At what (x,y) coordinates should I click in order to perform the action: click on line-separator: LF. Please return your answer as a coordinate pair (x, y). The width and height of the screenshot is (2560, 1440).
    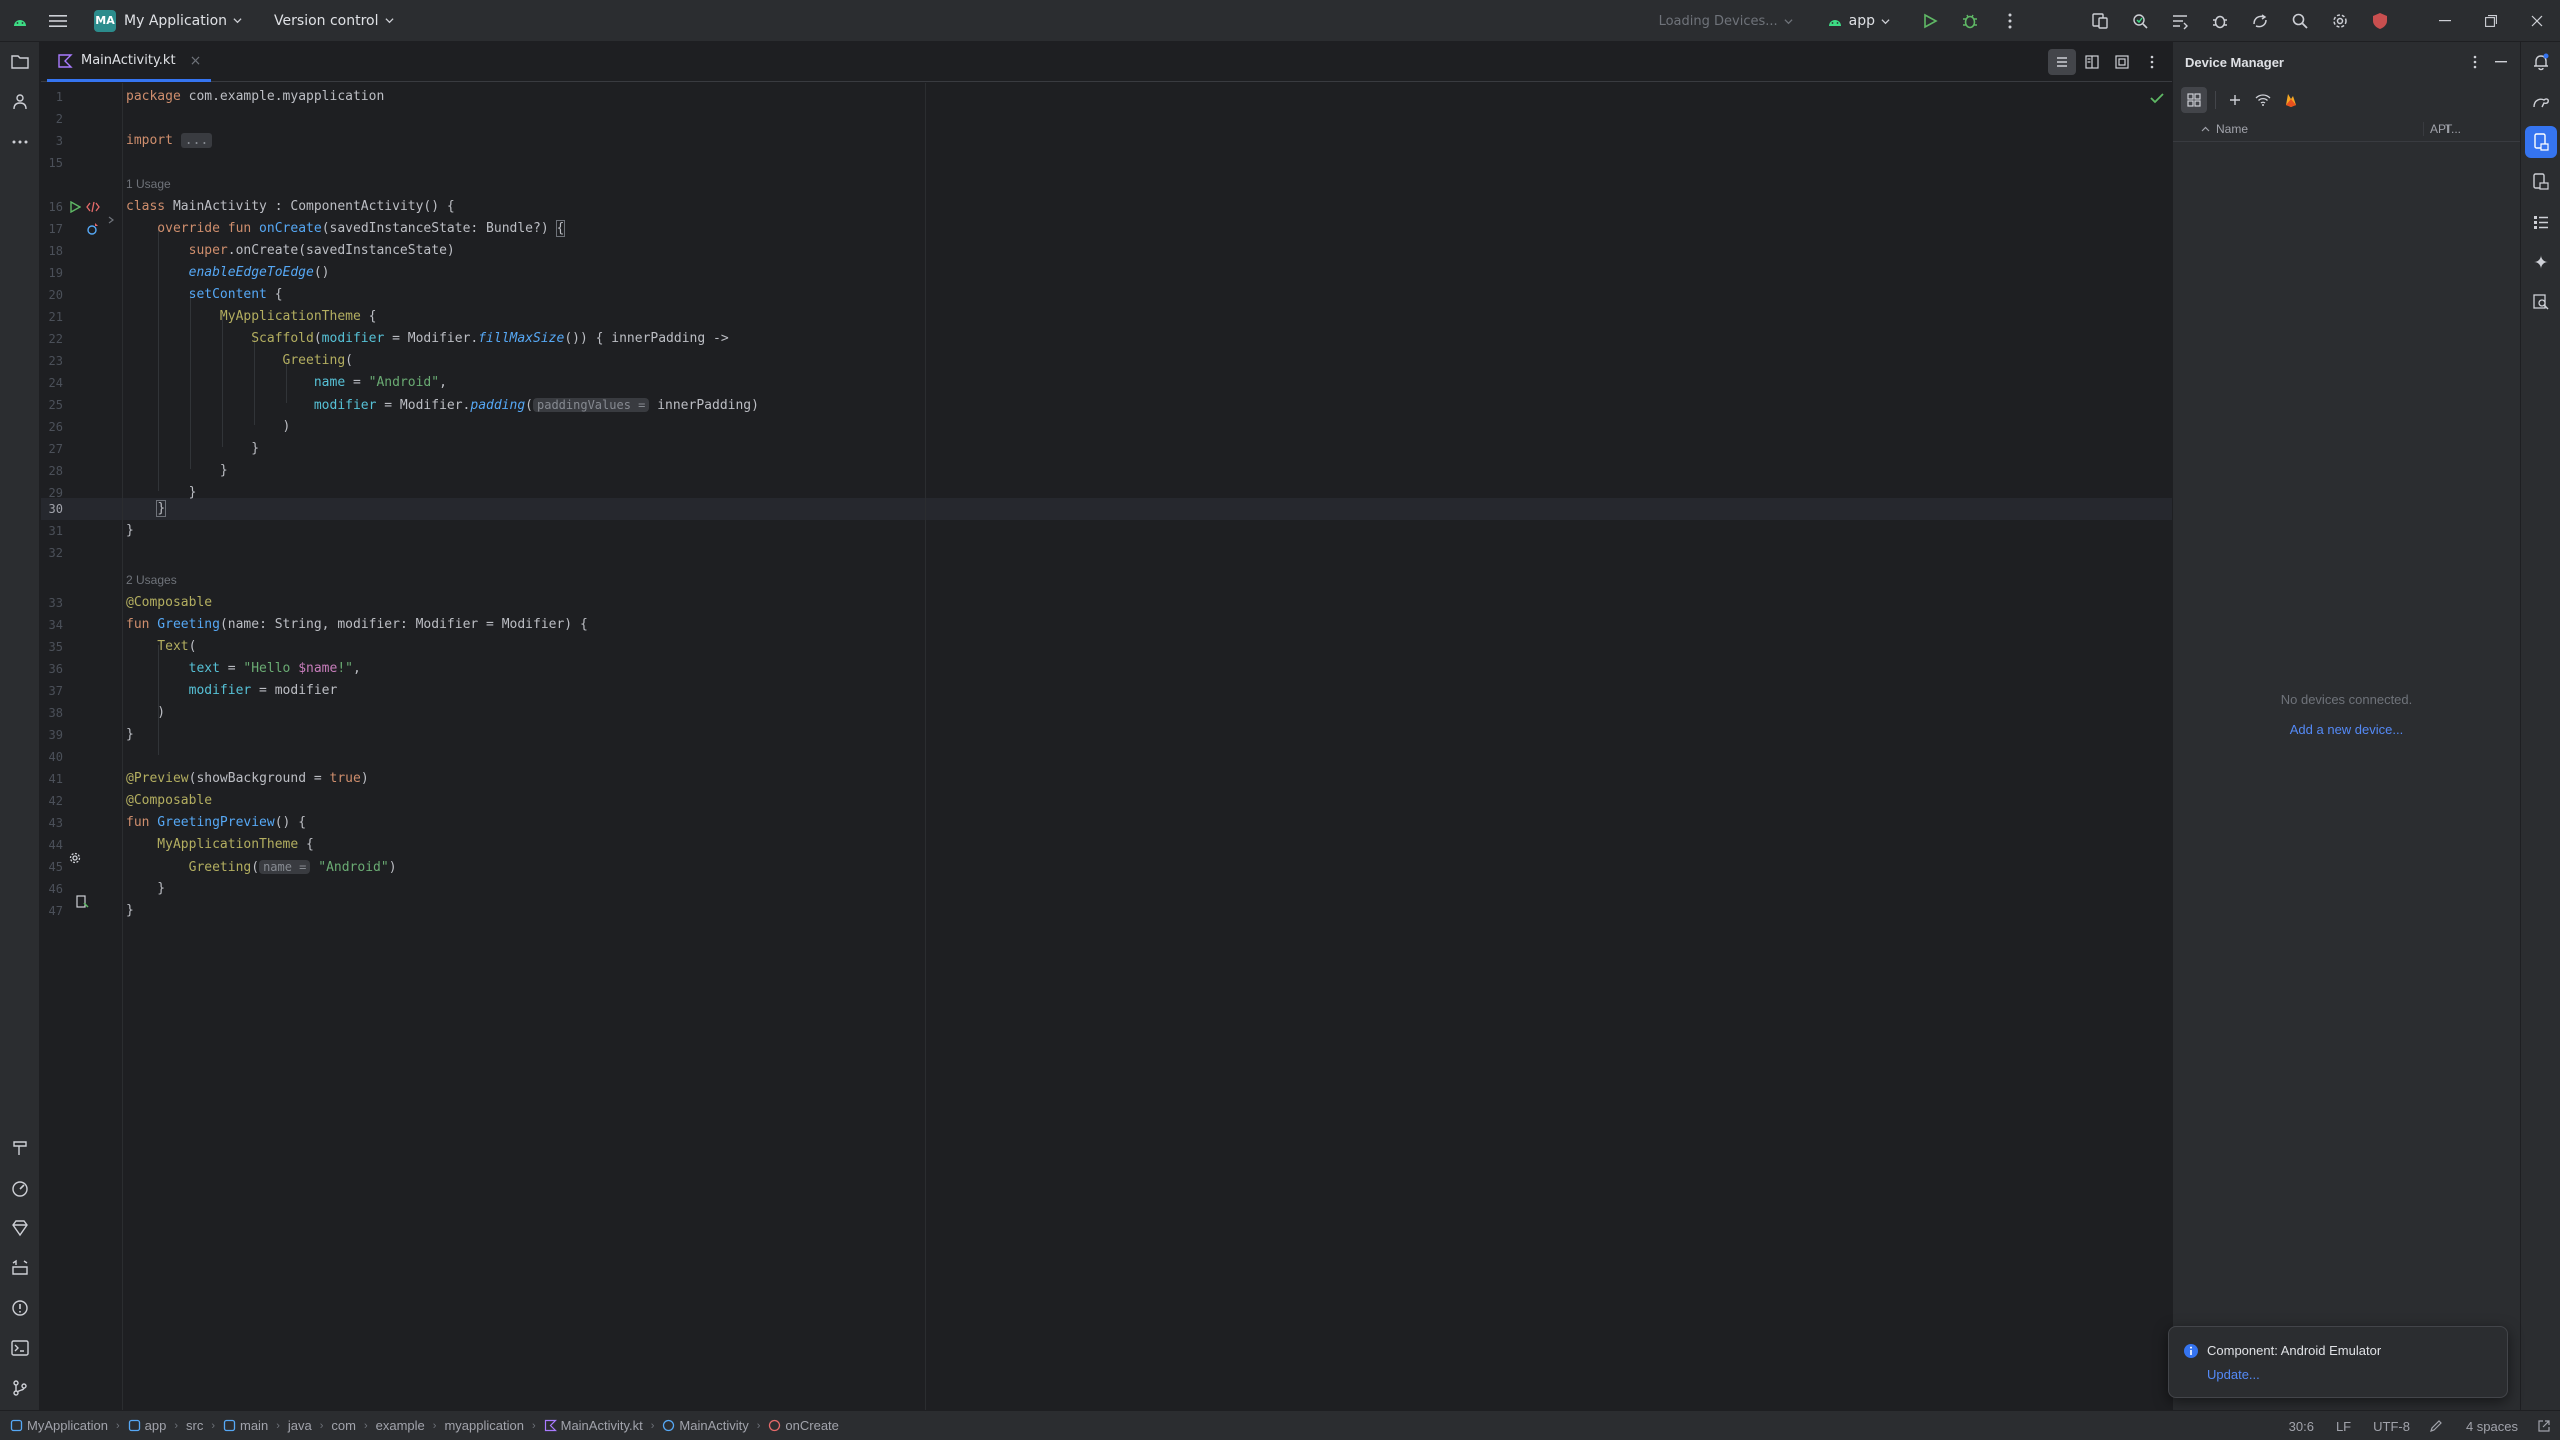
    Looking at the image, I should click on (2343, 1426).